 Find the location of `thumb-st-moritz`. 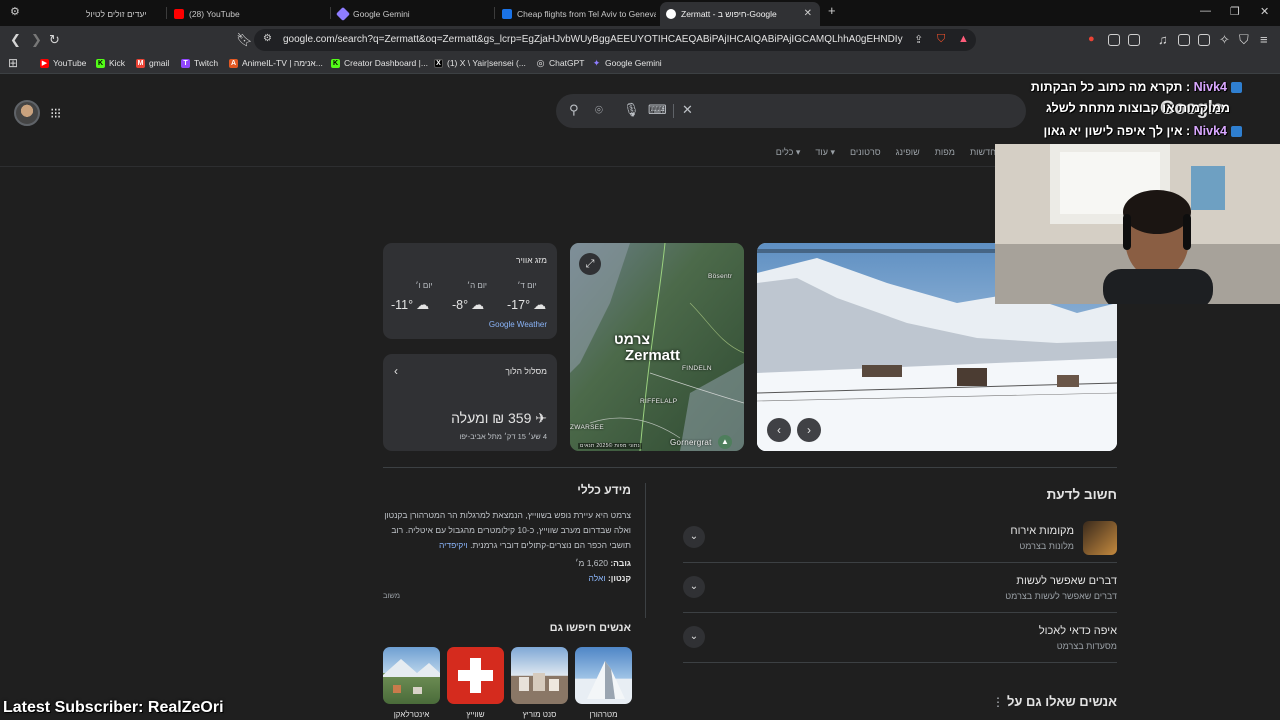

thumb-st-moritz is located at coordinates (539, 675).